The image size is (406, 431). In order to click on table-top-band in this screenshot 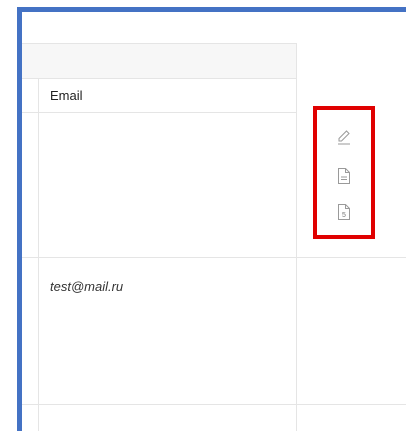, I will do `click(159, 61)`.